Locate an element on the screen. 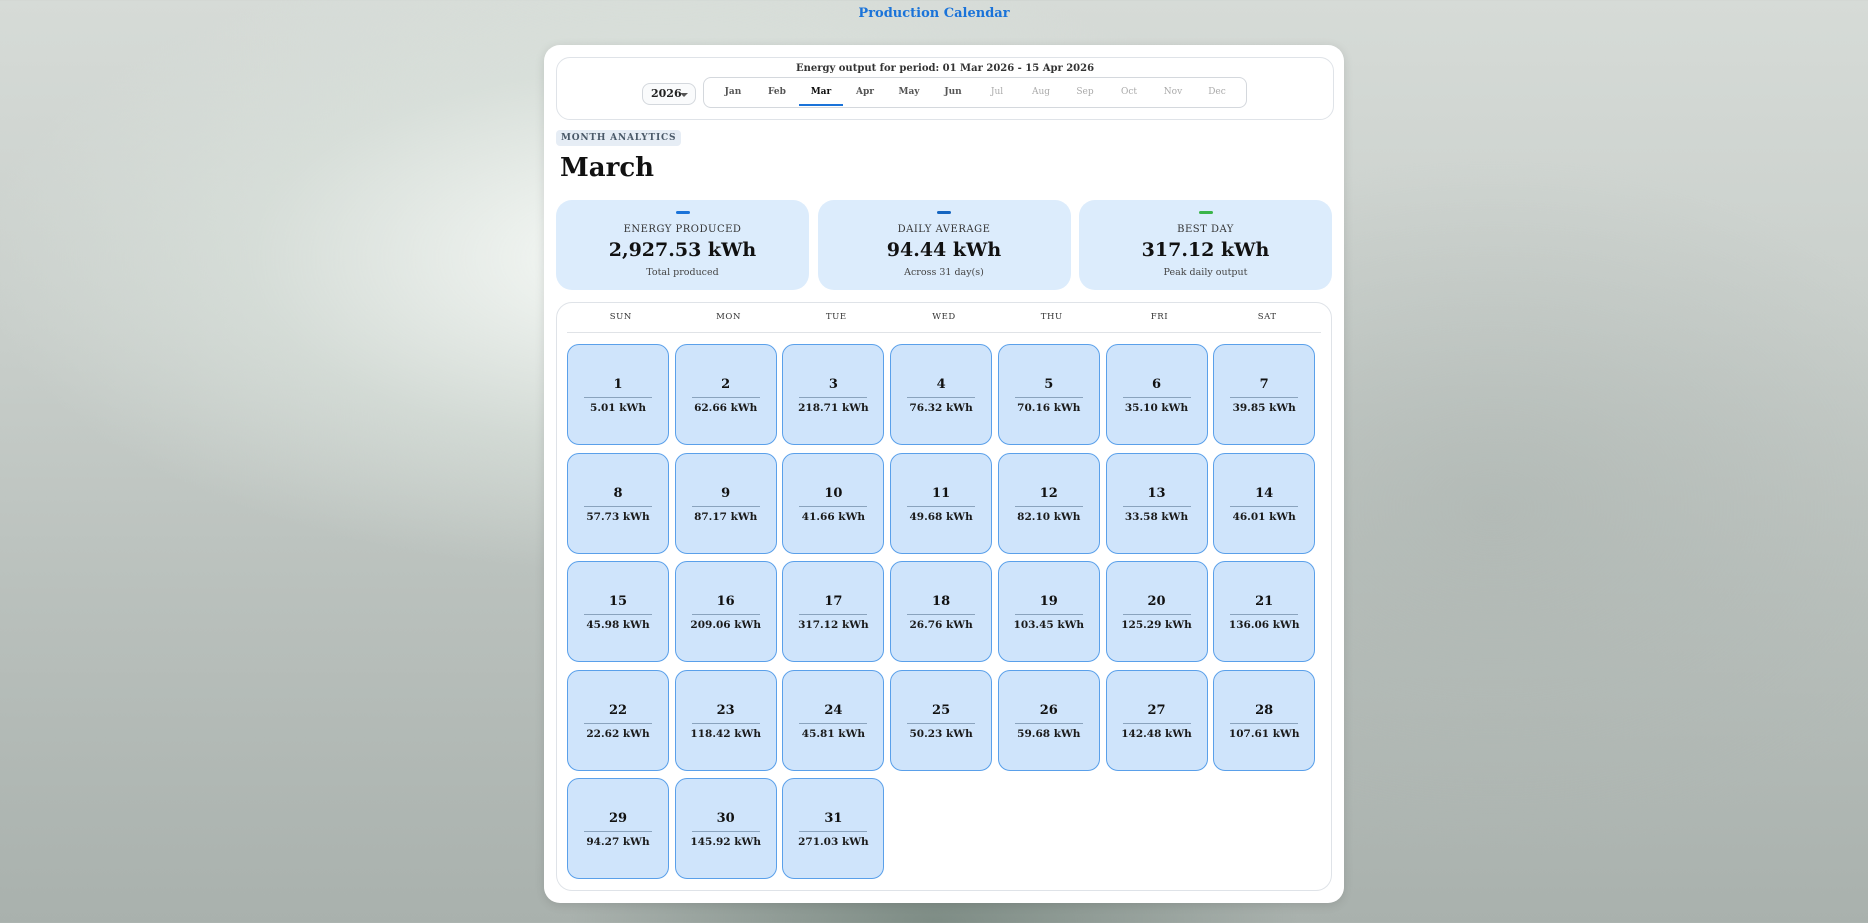  day-number: 23 is located at coordinates (725, 710).